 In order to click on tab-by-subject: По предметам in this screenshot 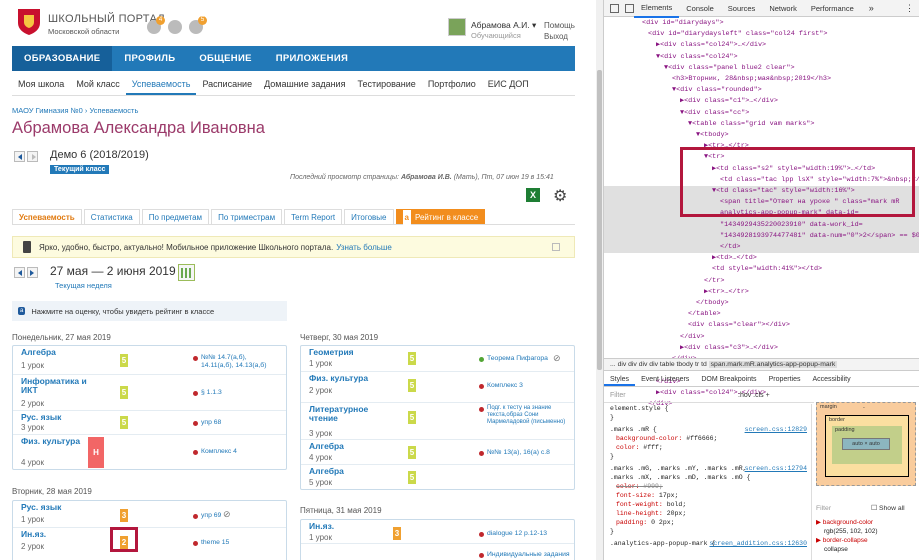, I will do `click(175, 216)`.